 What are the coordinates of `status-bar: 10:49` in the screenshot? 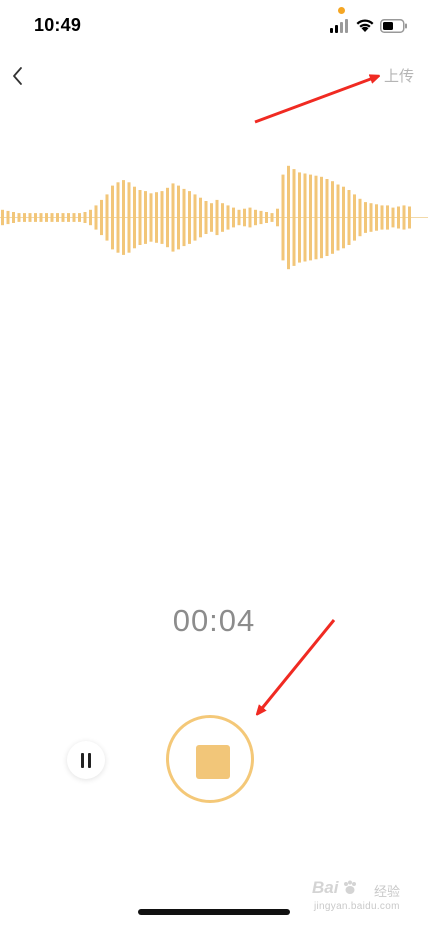 It's located at (214, 26).